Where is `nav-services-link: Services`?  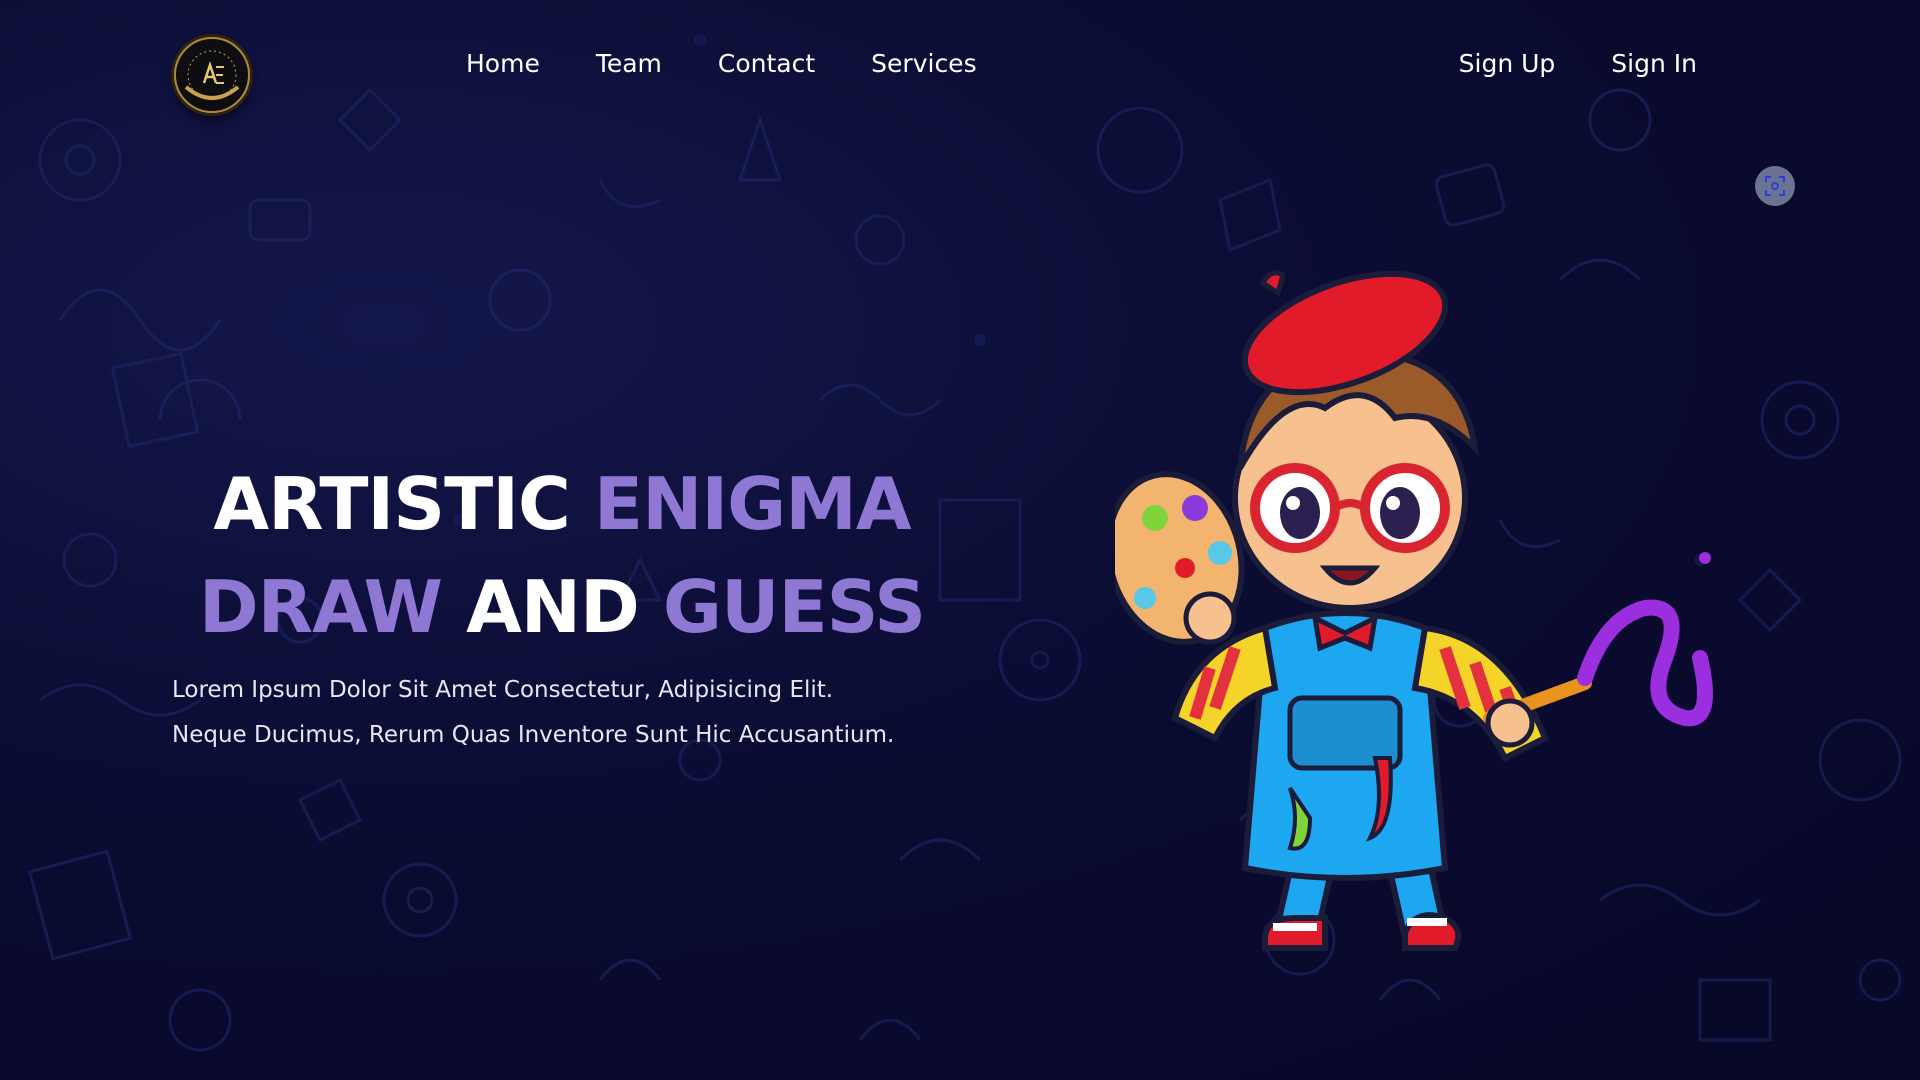
nav-services-link: Services is located at coordinates (923, 64).